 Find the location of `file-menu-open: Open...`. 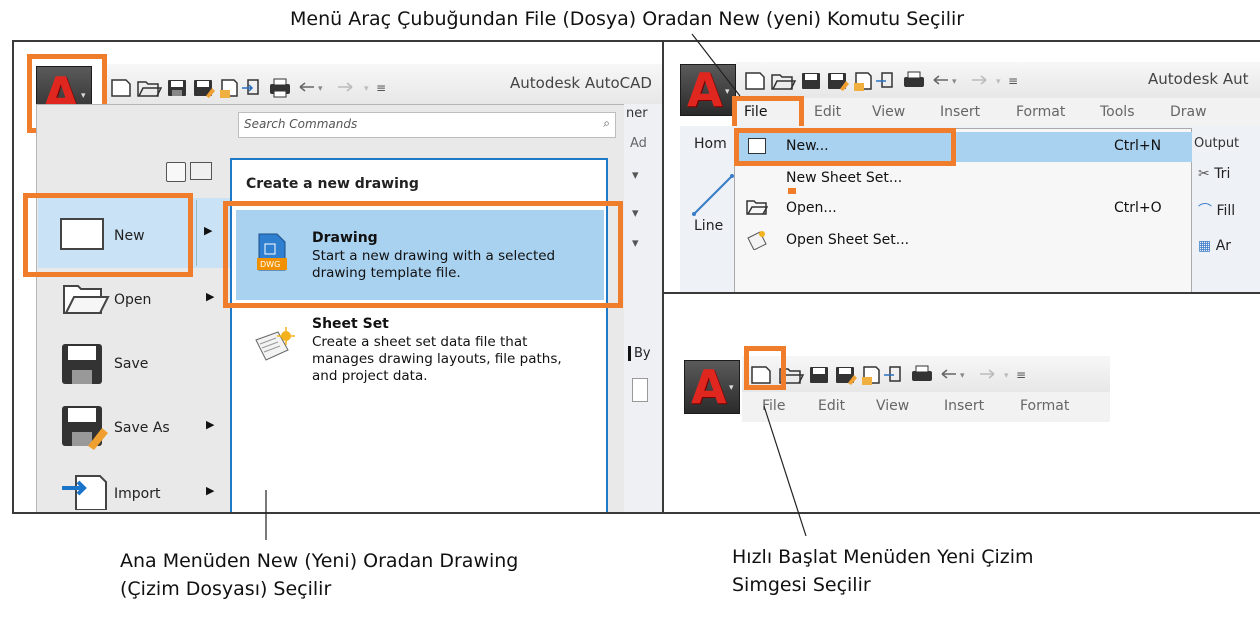

file-menu-open: Open... is located at coordinates (811, 208).